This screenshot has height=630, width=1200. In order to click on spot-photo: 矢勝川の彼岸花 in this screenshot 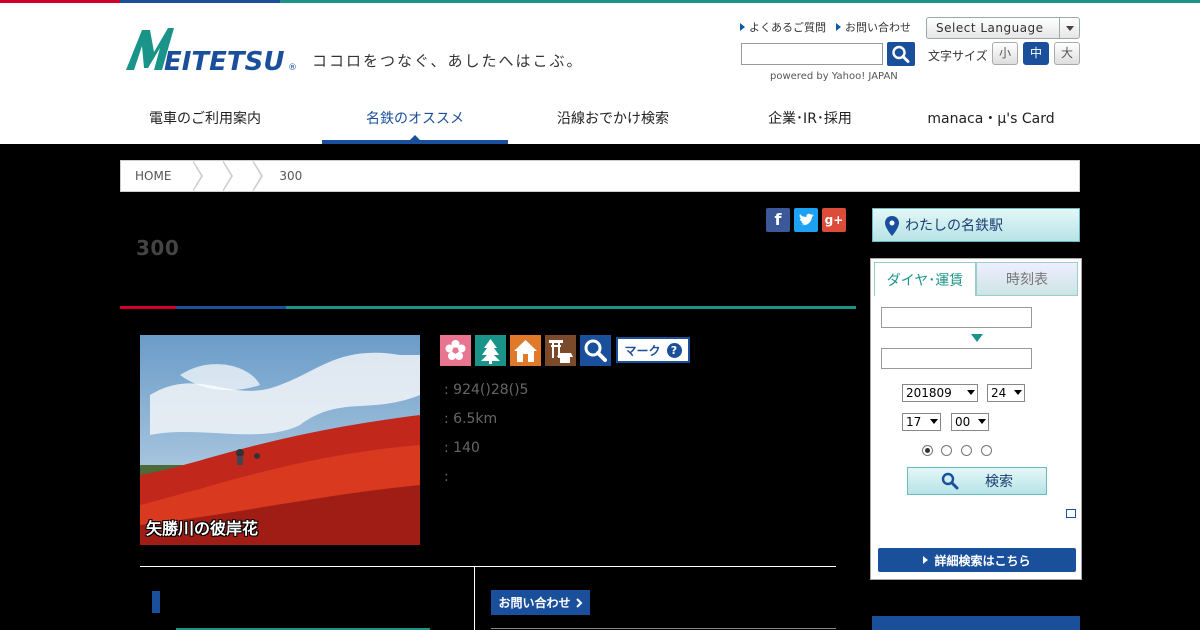, I will do `click(280, 440)`.